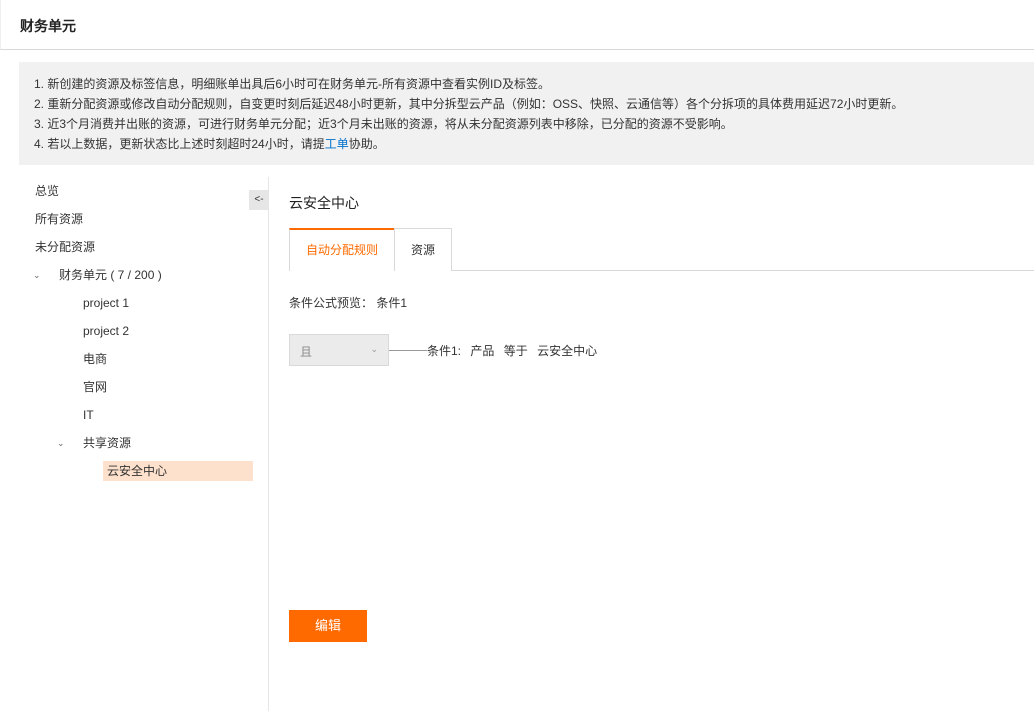 Image resolution: width=1034 pixels, height=711 pixels. Describe the element at coordinates (110, 275) in the screenshot. I see `tree-item-finance-unit: 财务单元 ( 7 / 200 )` at that location.